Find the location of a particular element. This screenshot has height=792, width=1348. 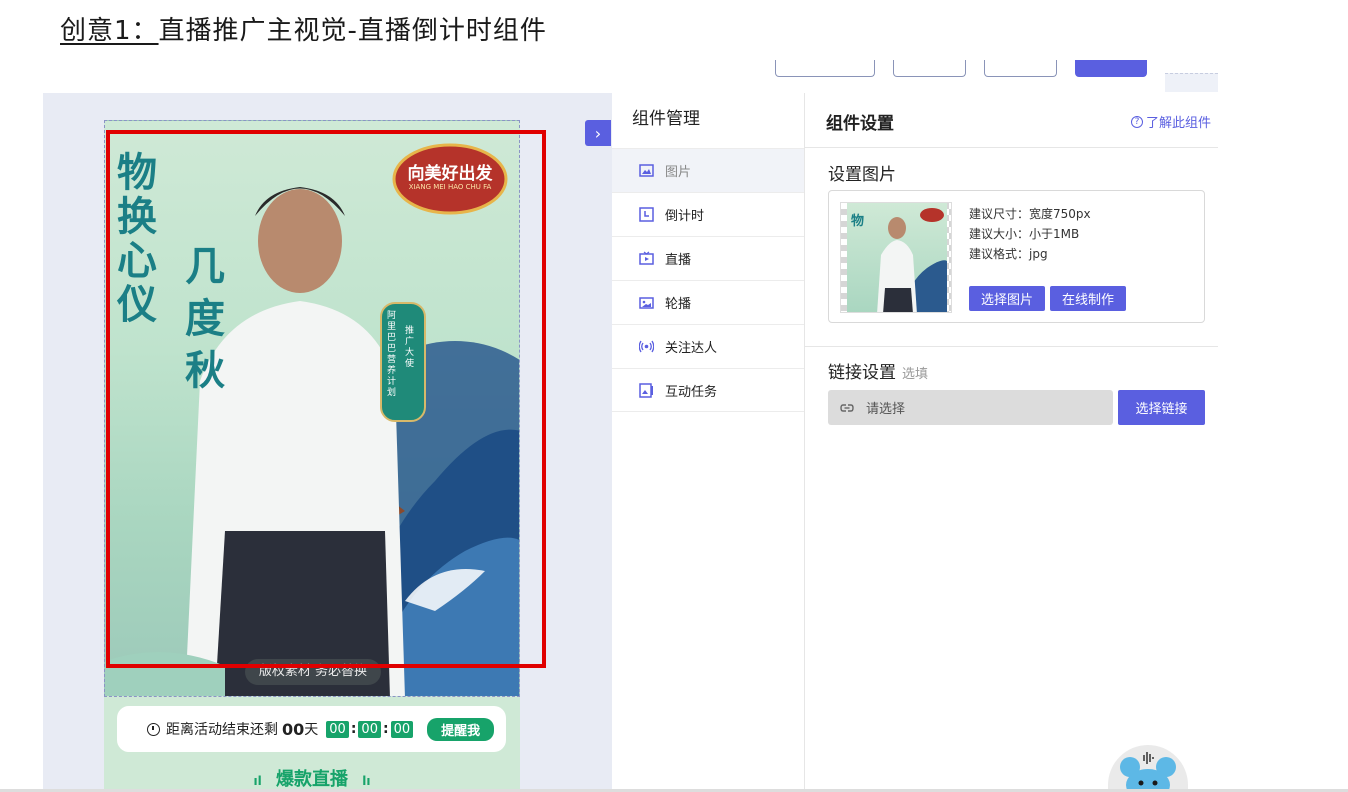

link-optional-label: 选填 is located at coordinates (915, 374).